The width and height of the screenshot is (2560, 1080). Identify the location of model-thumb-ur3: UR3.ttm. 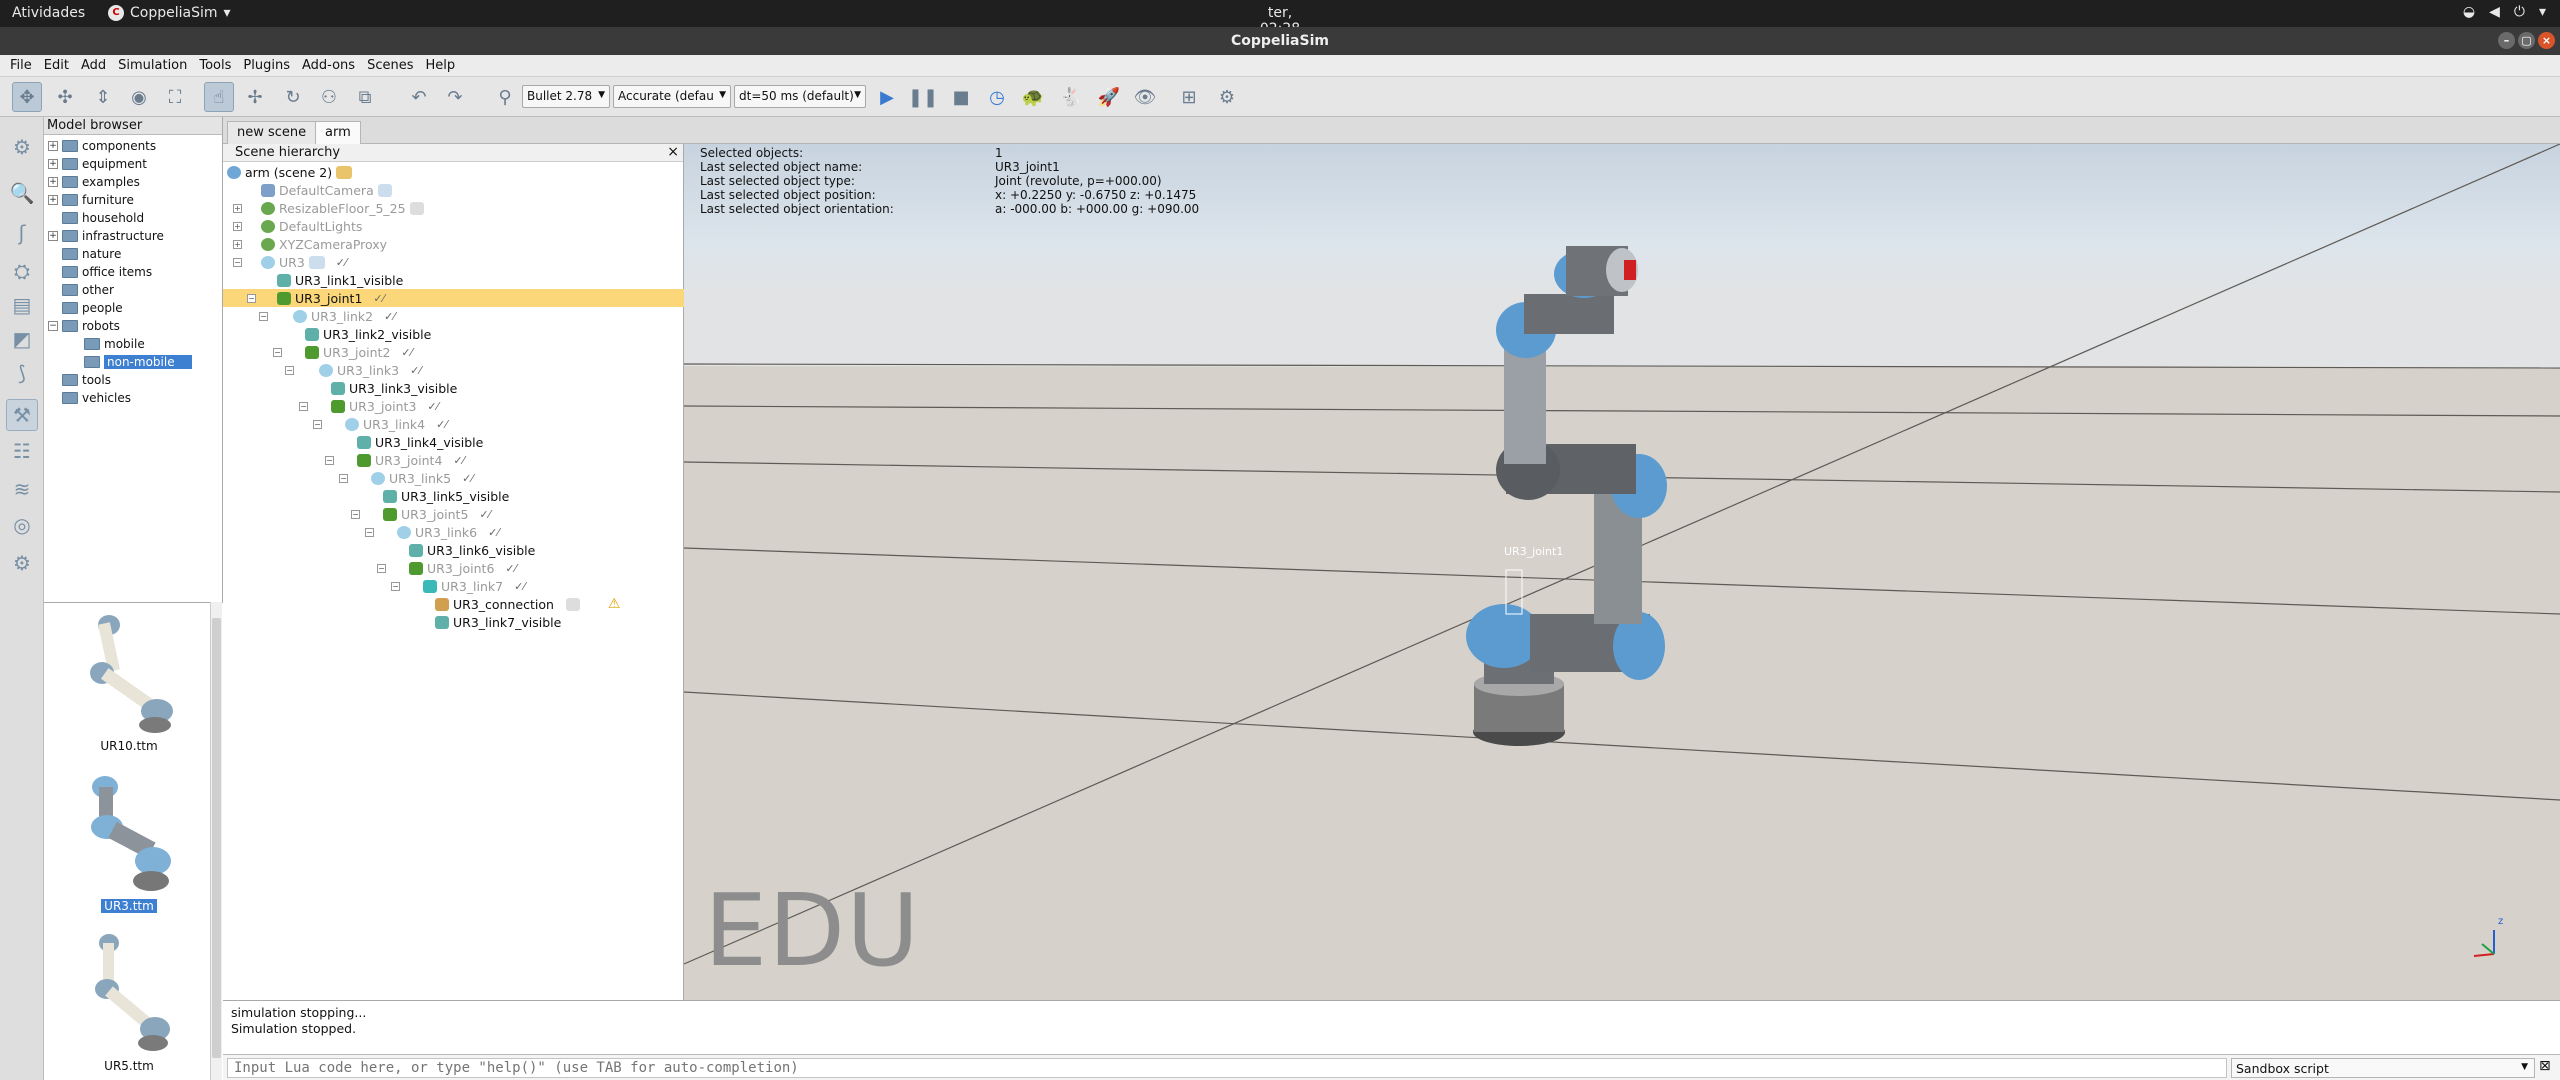
(129, 841).